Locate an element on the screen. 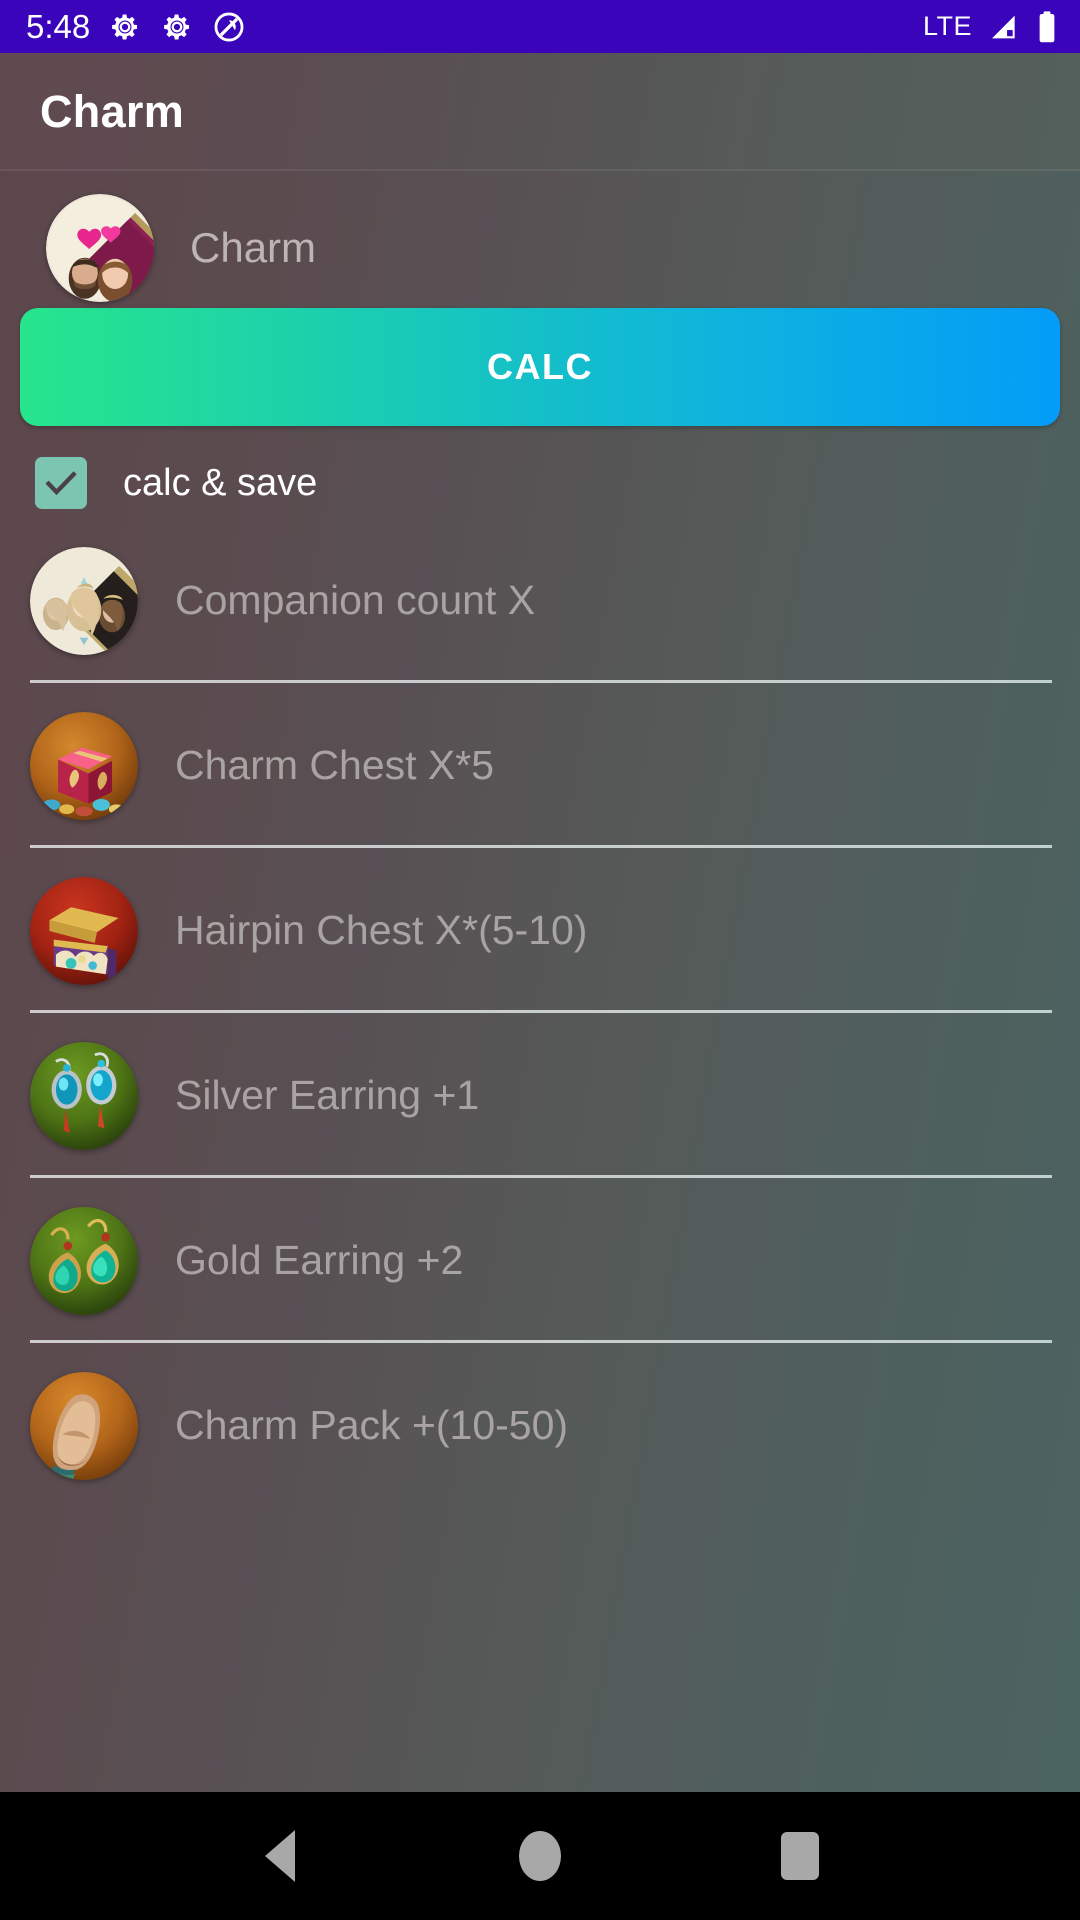  list-item: Gold Earring +2 is located at coordinates (540, 1260).